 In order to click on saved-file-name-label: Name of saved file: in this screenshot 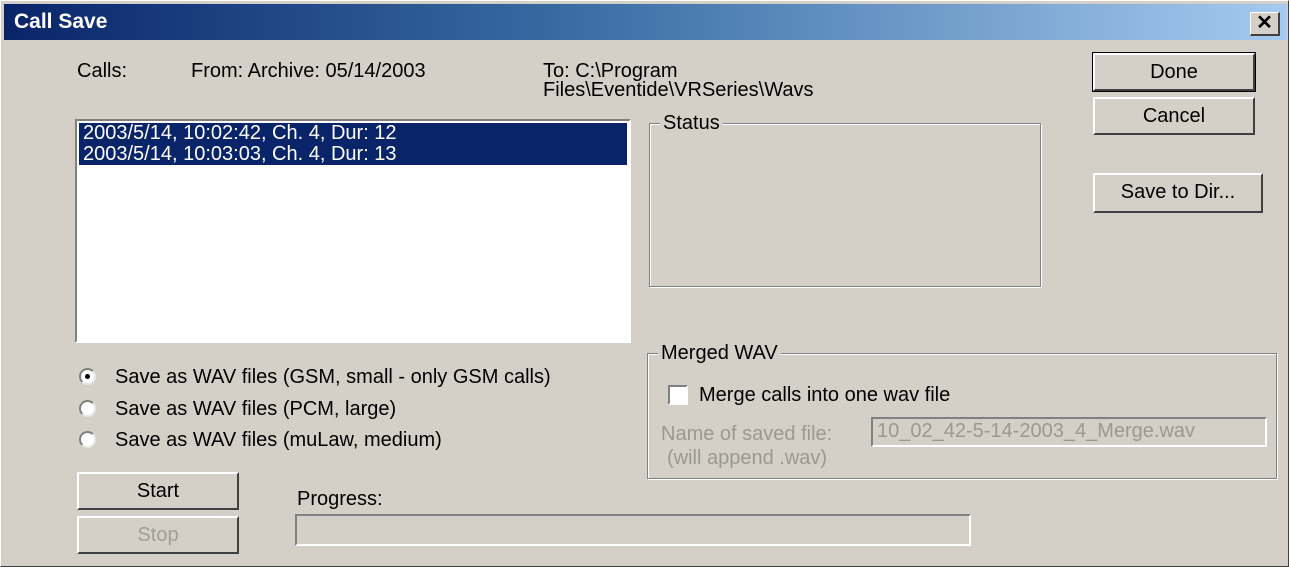, I will do `click(747, 434)`.